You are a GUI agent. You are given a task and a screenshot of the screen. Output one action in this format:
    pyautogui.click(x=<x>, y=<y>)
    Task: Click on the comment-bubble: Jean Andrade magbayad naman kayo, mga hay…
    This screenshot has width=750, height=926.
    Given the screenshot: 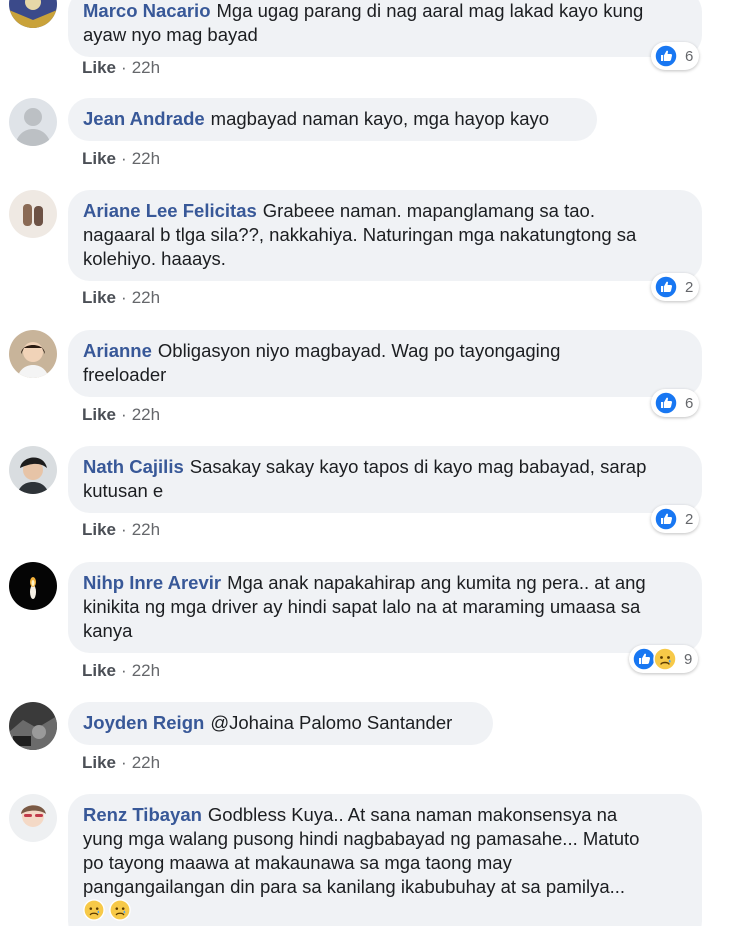 What is the action you would take?
    pyautogui.click(x=332, y=119)
    